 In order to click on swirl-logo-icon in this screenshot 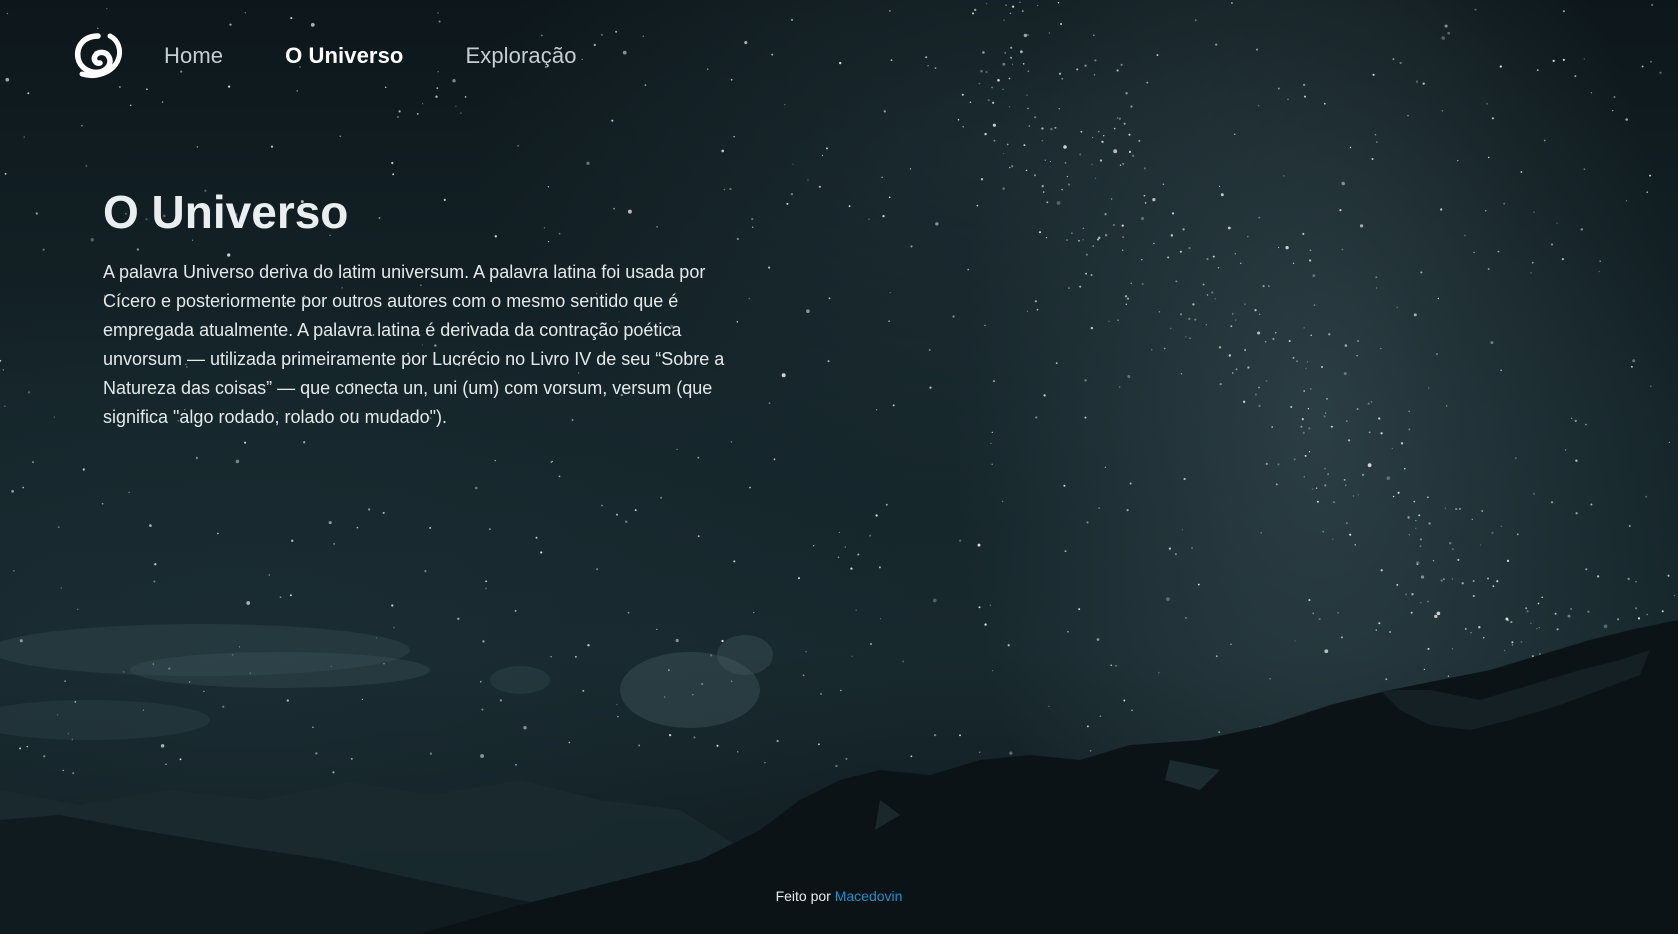, I will do `click(98, 56)`.